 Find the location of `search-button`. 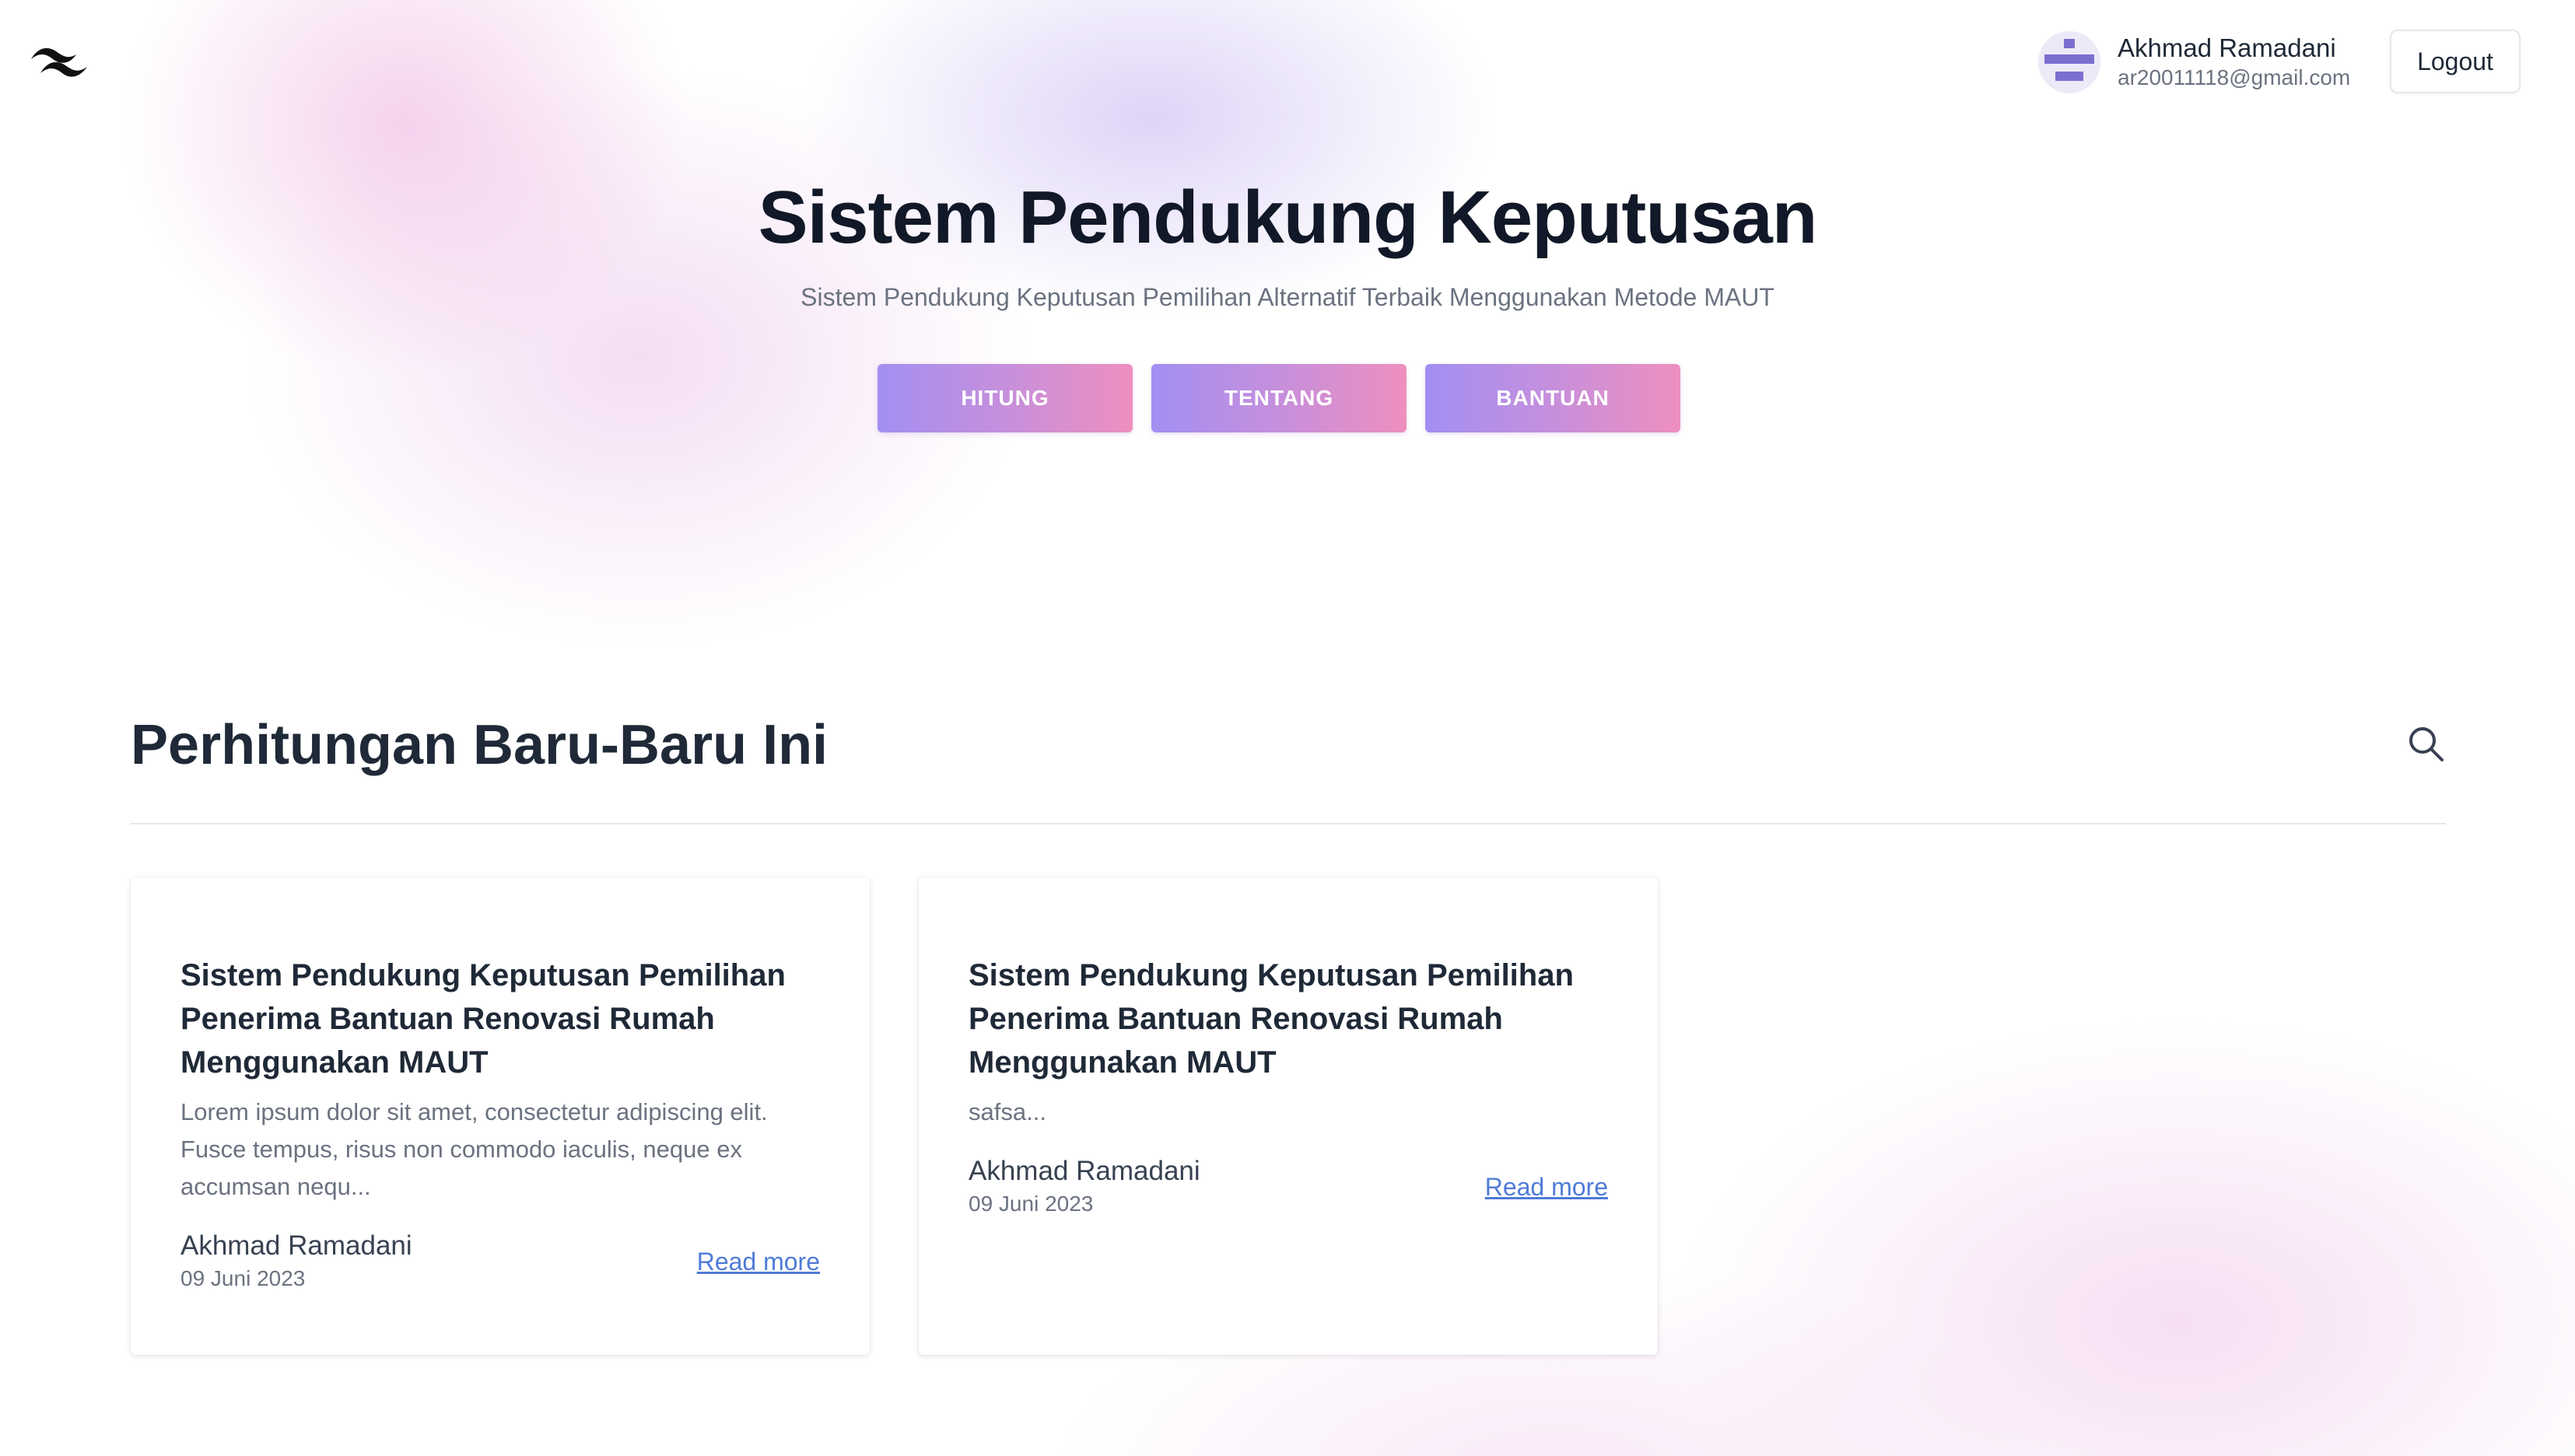

search-button is located at coordinates (2427, 745).